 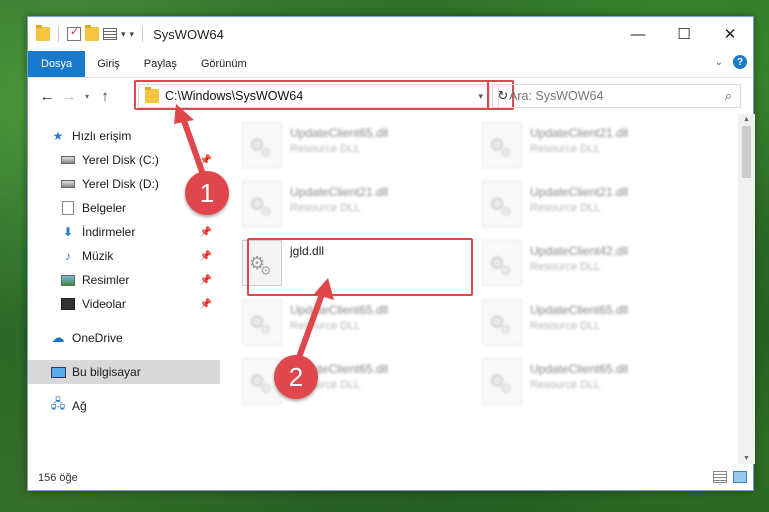 I want to click on address-highlight-annotation, so click(x=311, y=95).